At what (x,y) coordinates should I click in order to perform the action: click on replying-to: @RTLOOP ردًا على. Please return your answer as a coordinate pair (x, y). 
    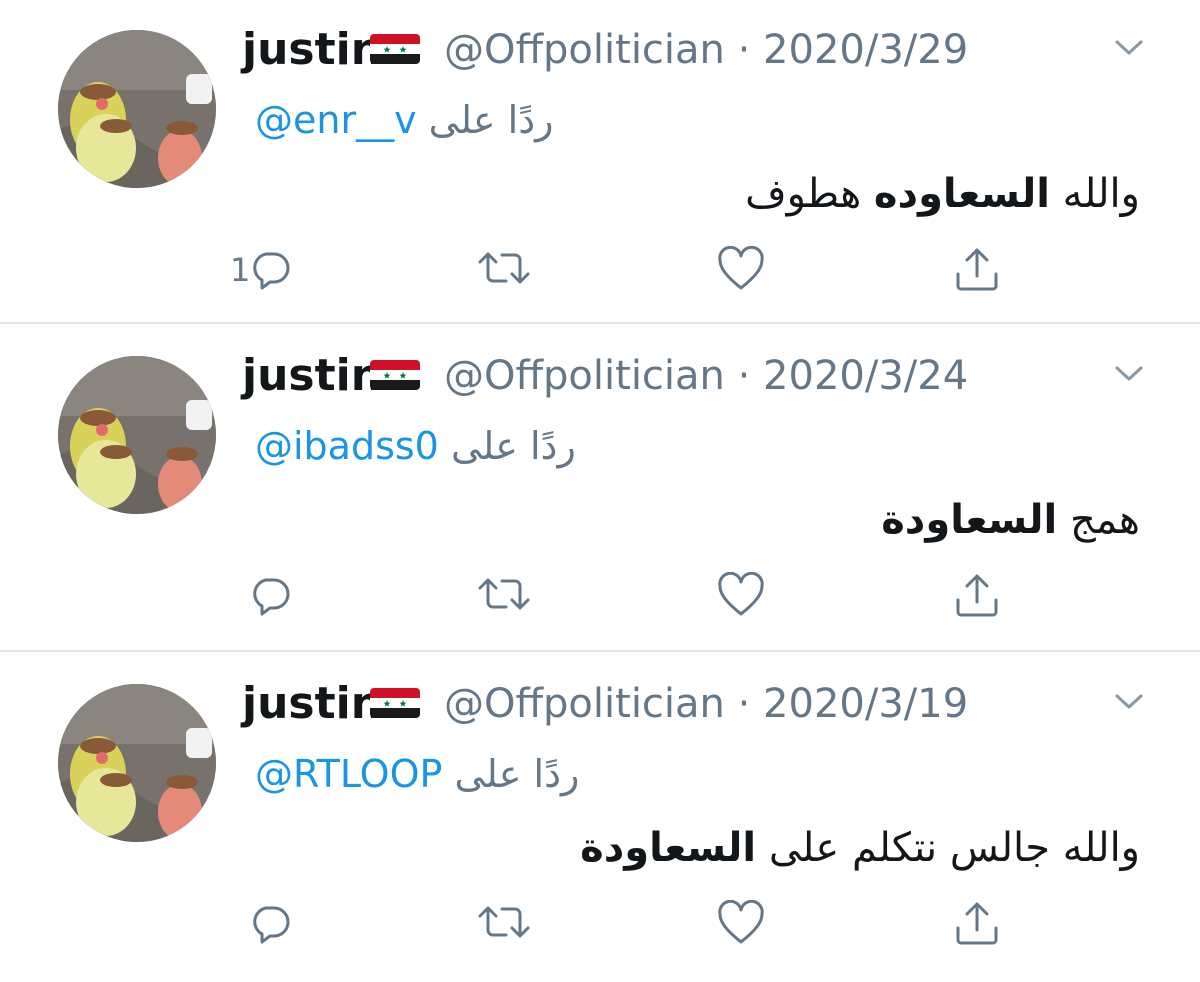
    Looking at the image, I should click on (417, 774).